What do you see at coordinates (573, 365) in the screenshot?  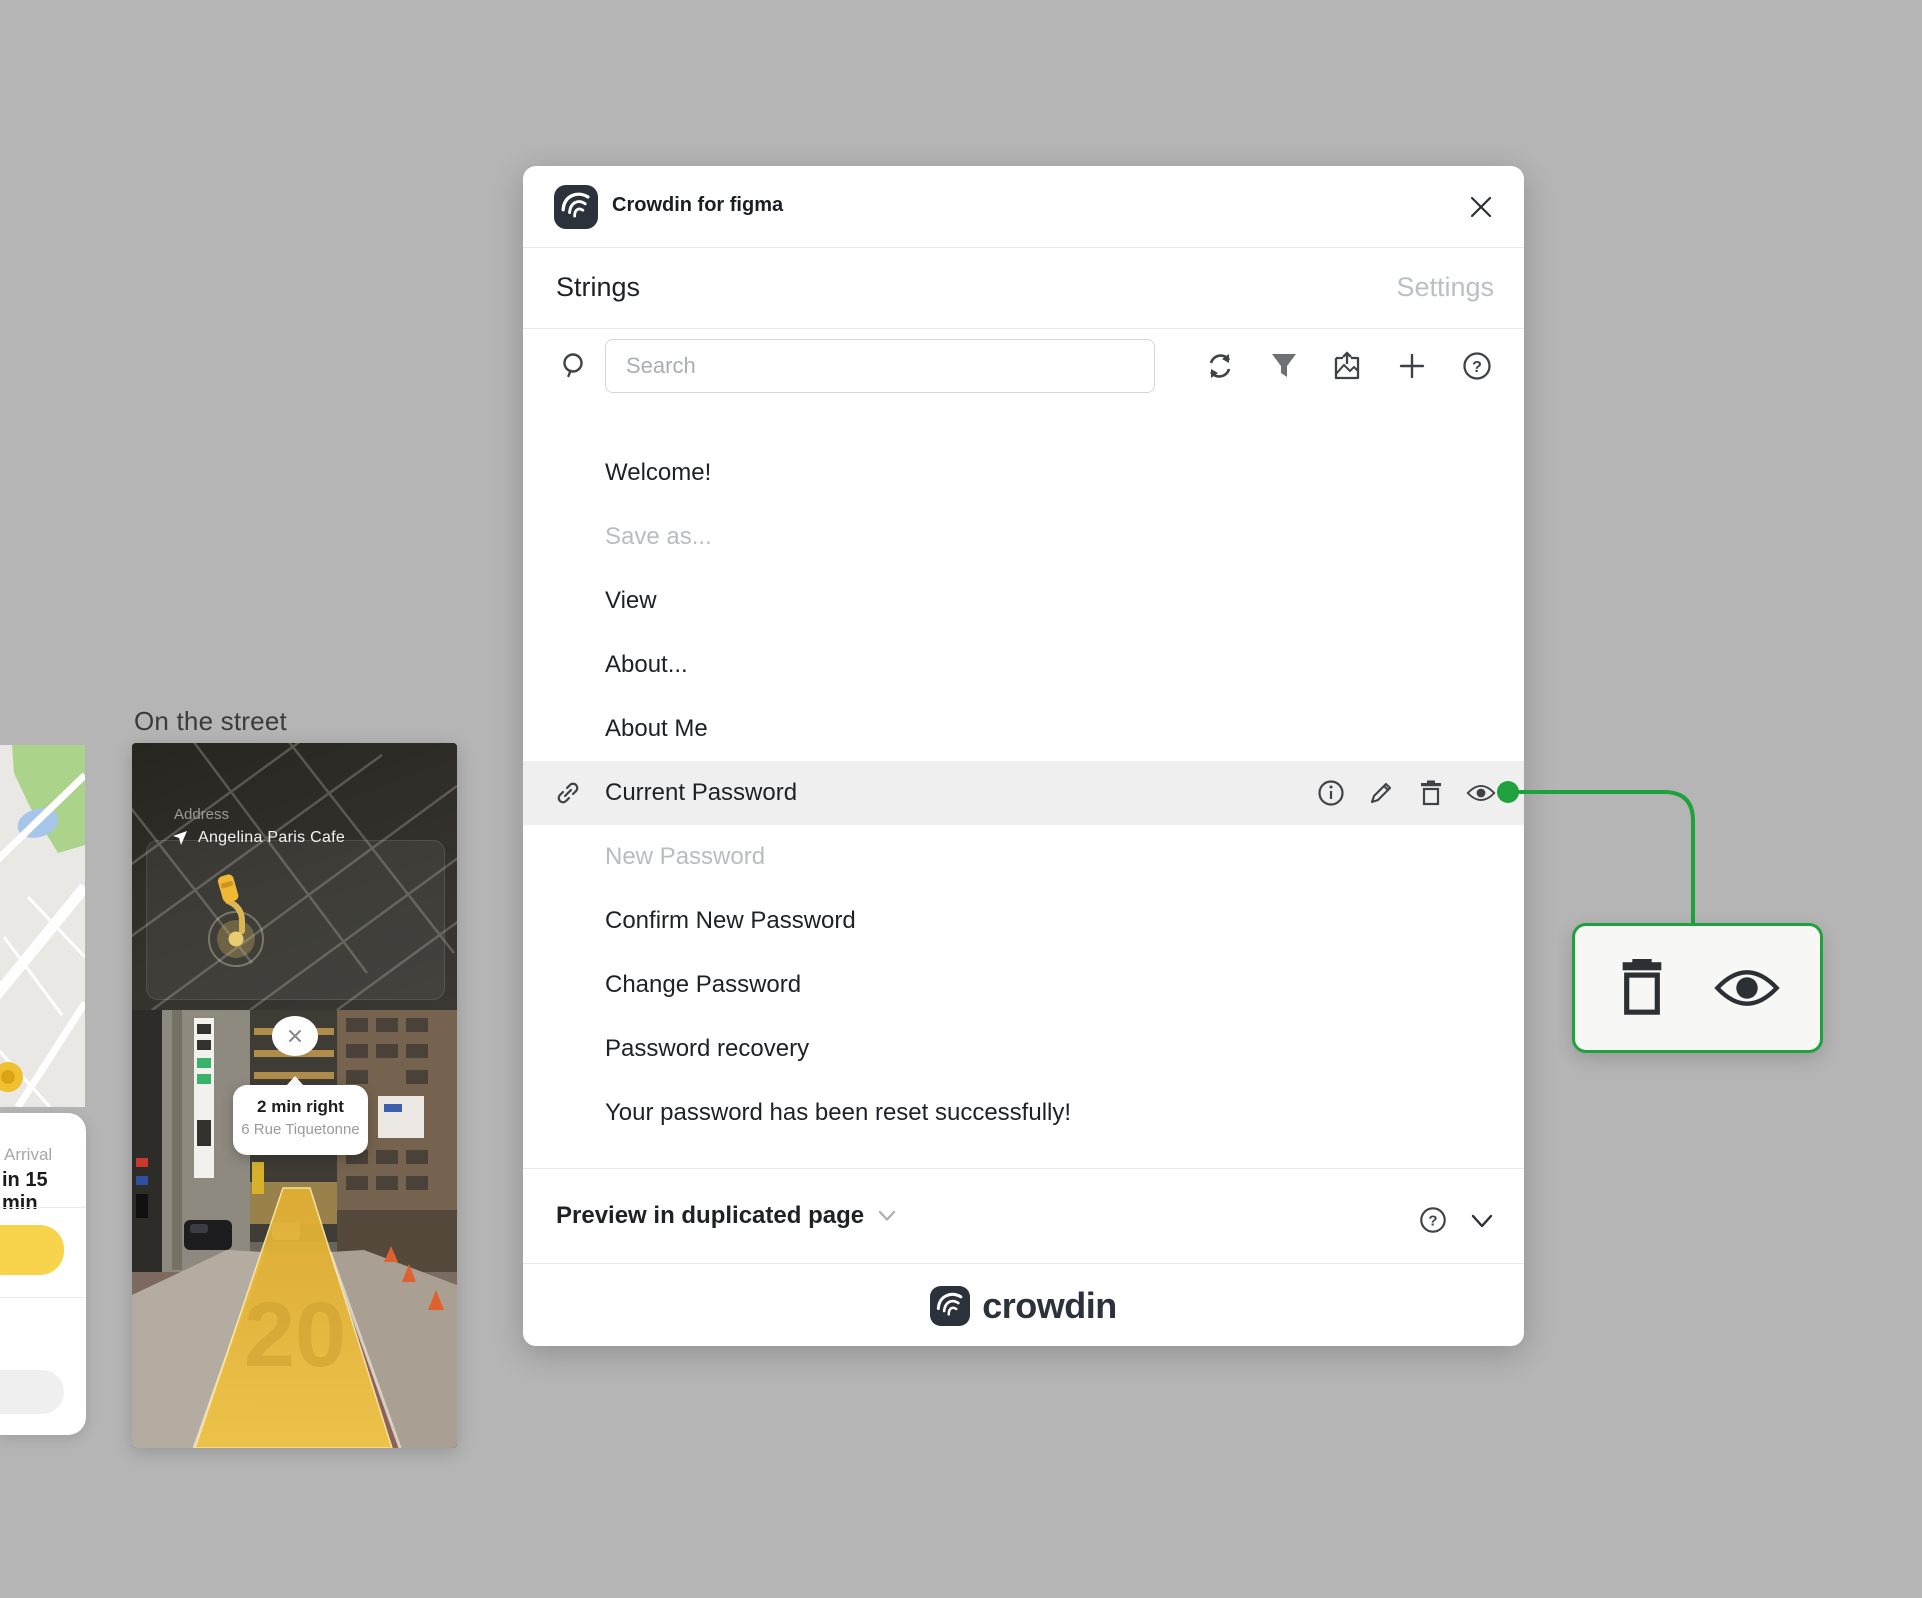 I see `search-icon` at bounding box center [573, 365].